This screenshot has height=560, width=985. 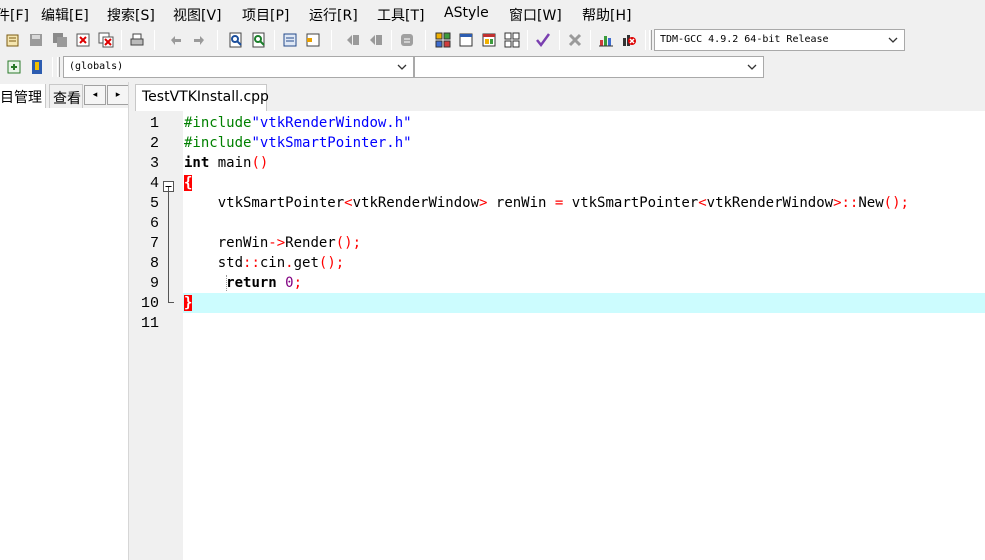 I want to click on line-number: 3, so click(x=154, y=163).